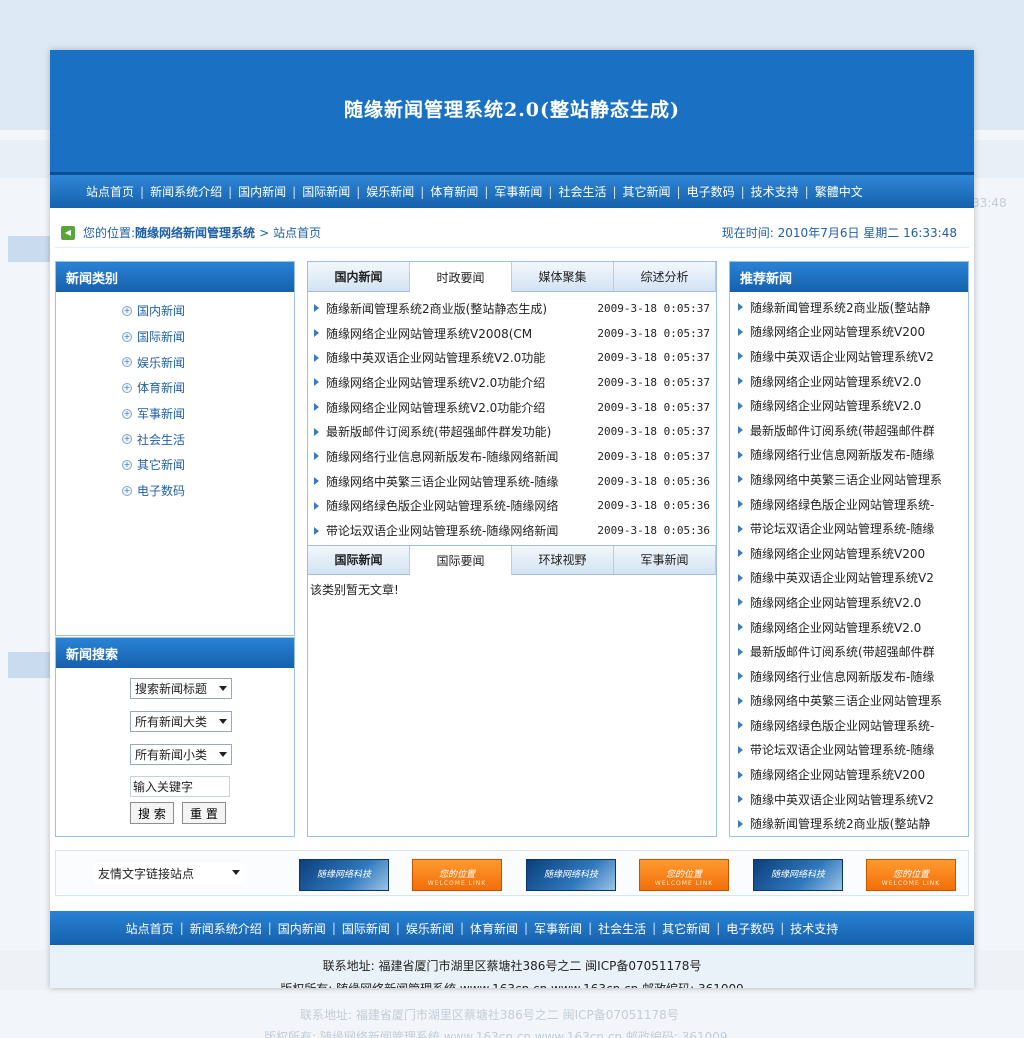  What do you see at coordinates (152, 813) in the screenshot?
I see `search-button: 搜 索` at bounding box center [152, 813].